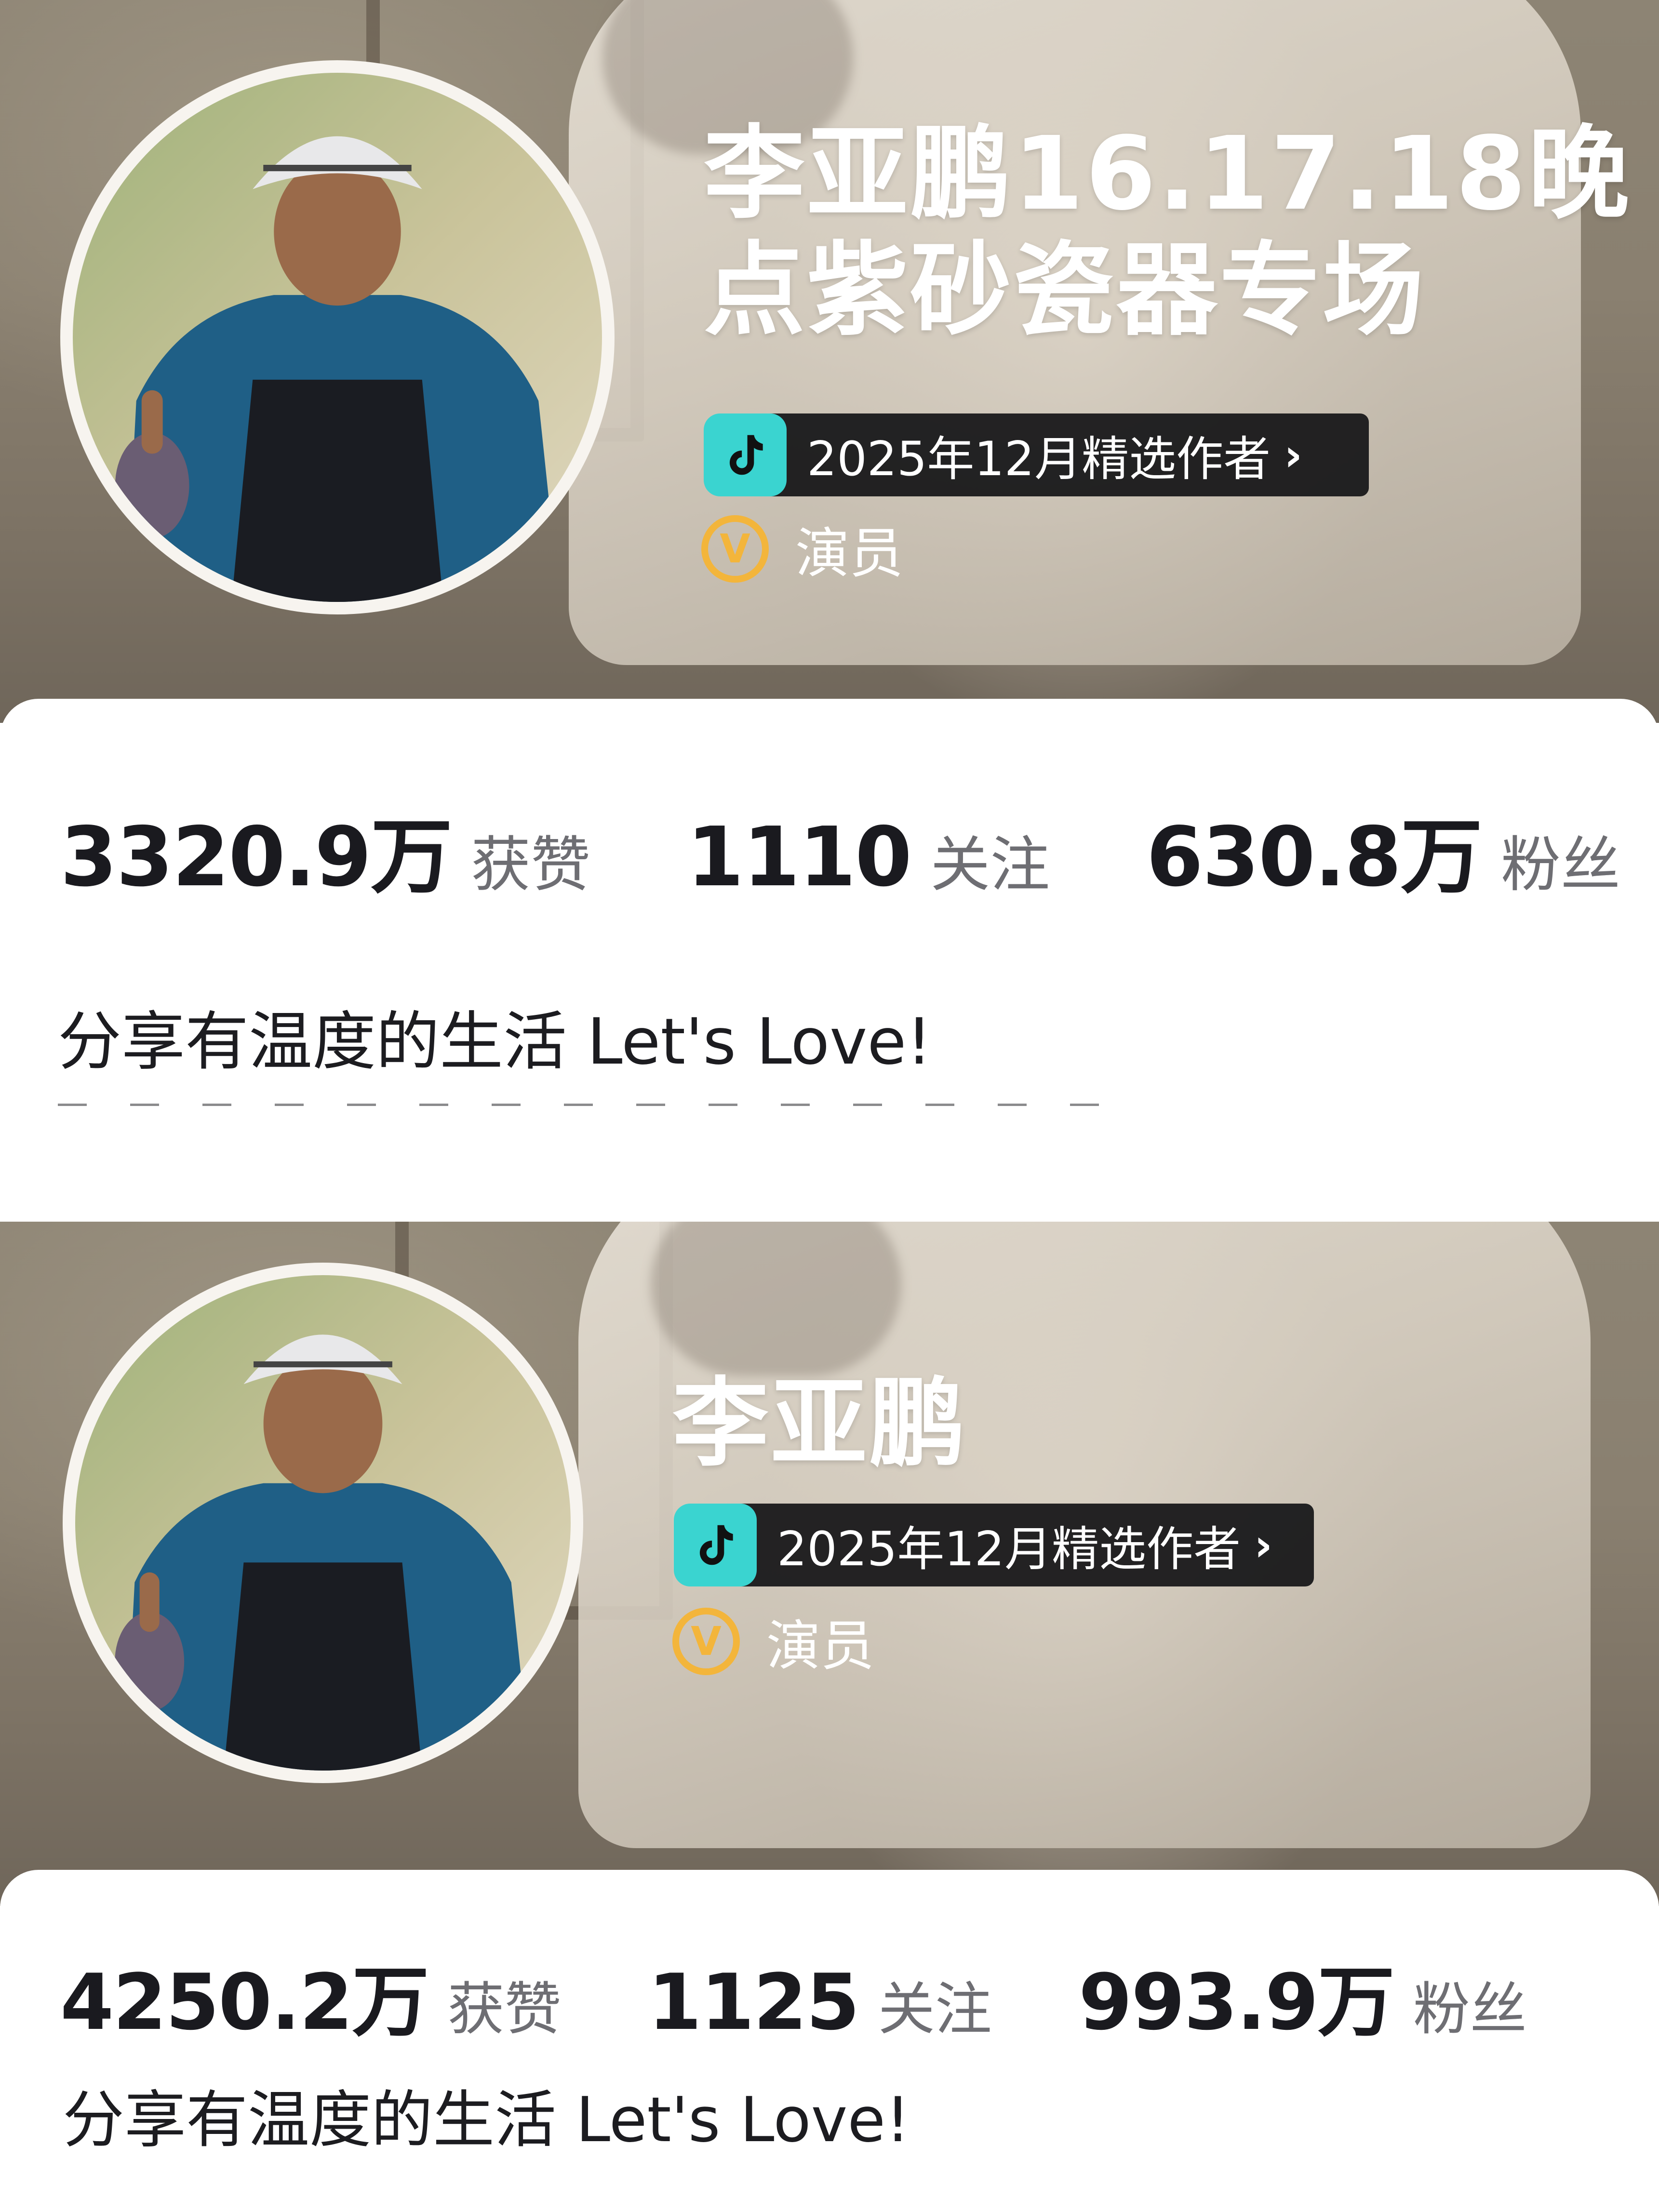  I want to click on following-count: 1110, so click(799, 857).